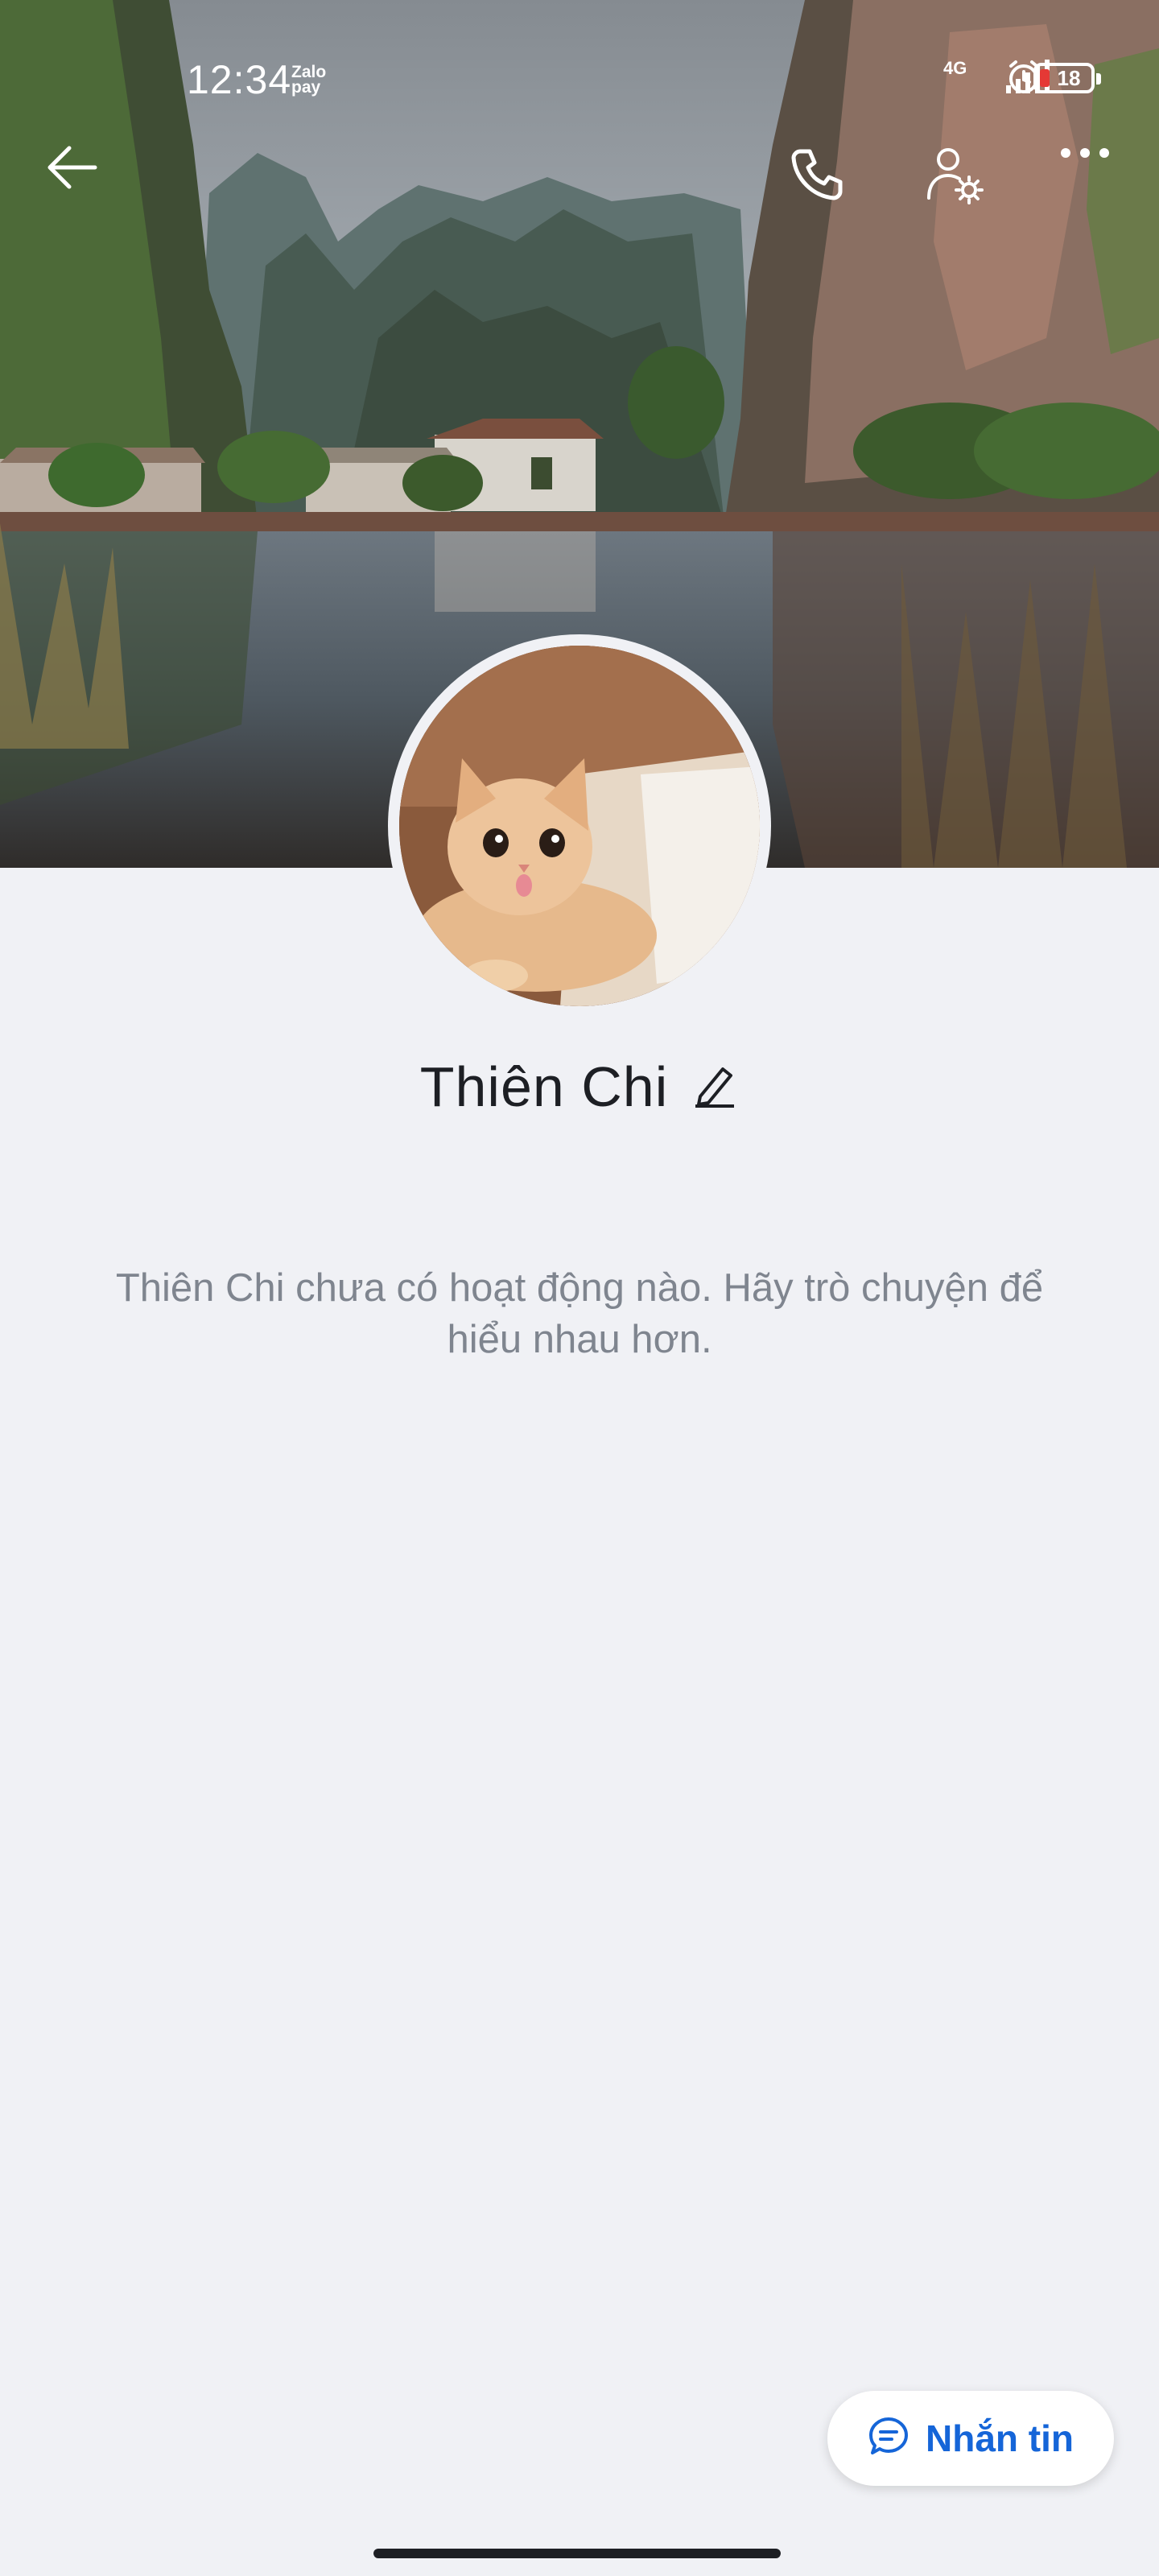 This screenshot has height=2576, width=1159. I want to click on profile-name: Thiên Chi, so click(544, 1086).